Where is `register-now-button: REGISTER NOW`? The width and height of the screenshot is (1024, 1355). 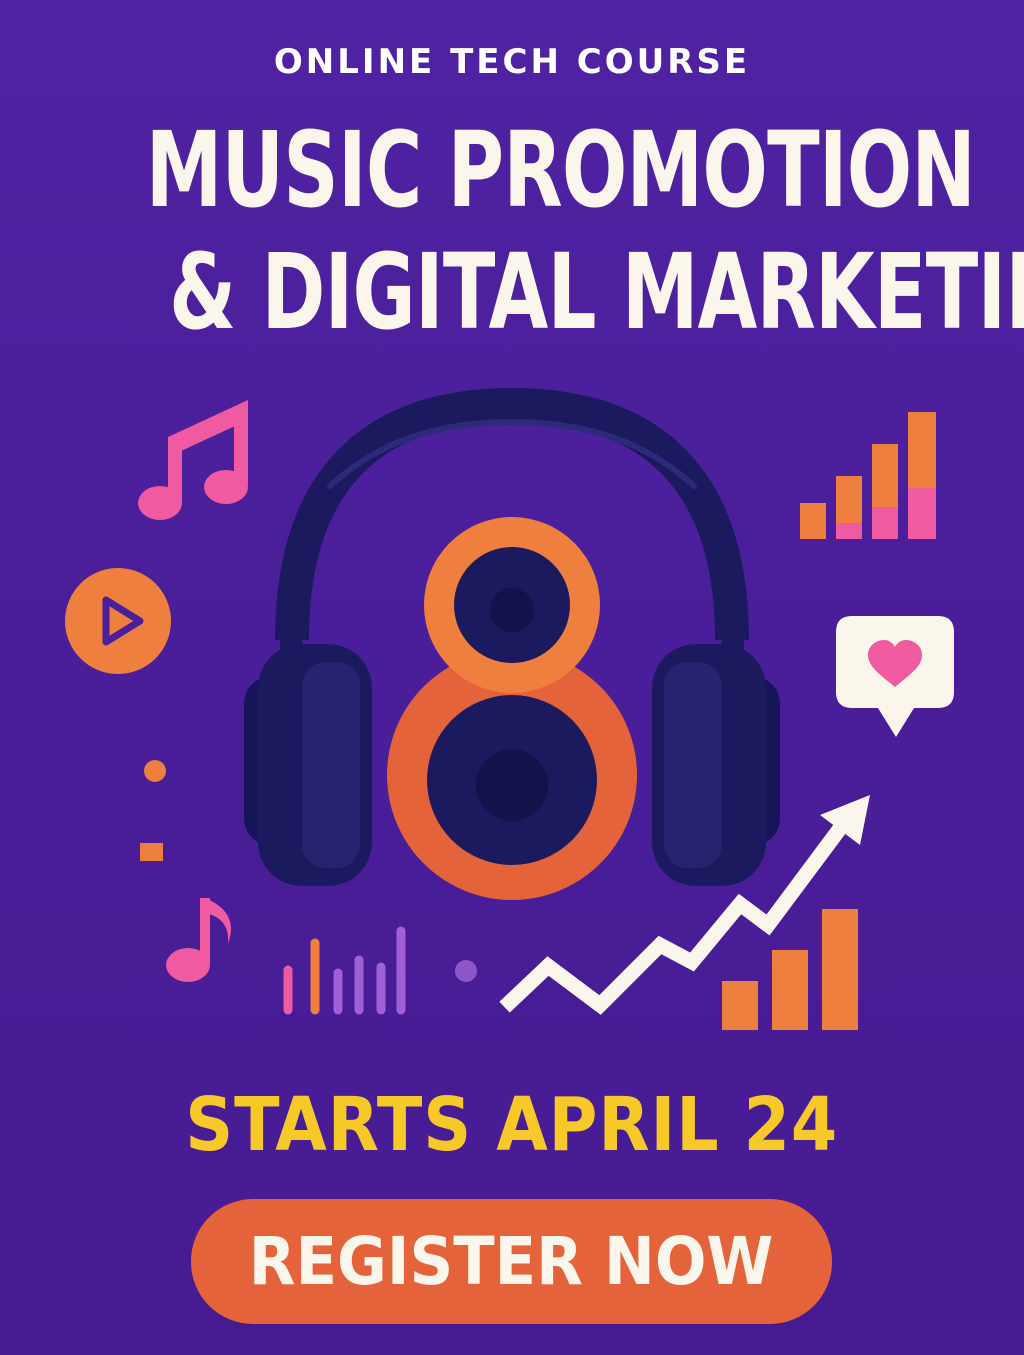 register-now-button: REGISTER NOW is located at coordinates (511, 1261).